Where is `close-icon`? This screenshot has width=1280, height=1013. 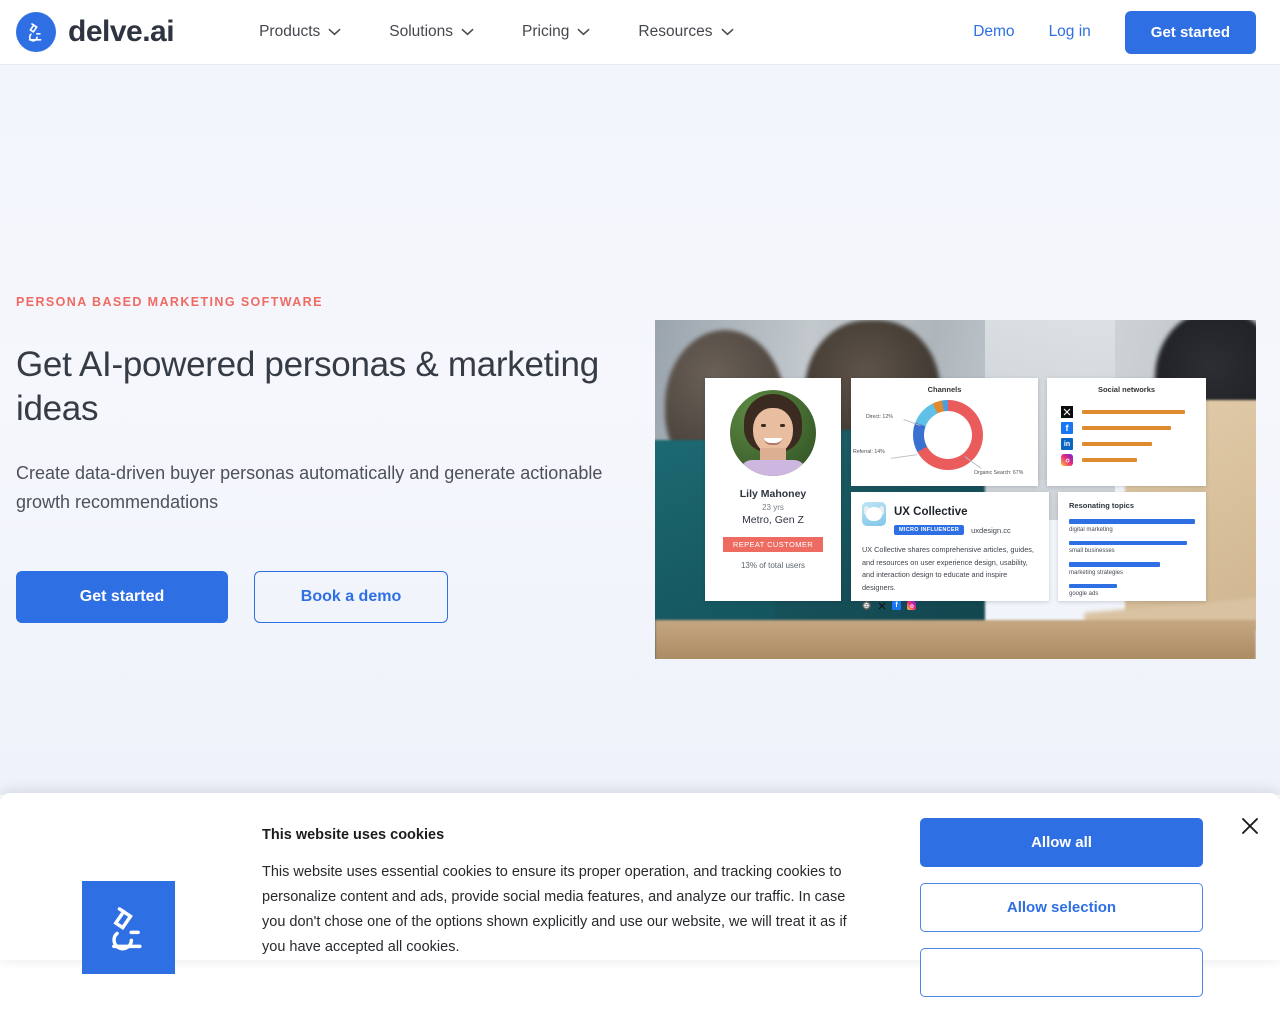 close-icon is located at coordinates (1250, 826).